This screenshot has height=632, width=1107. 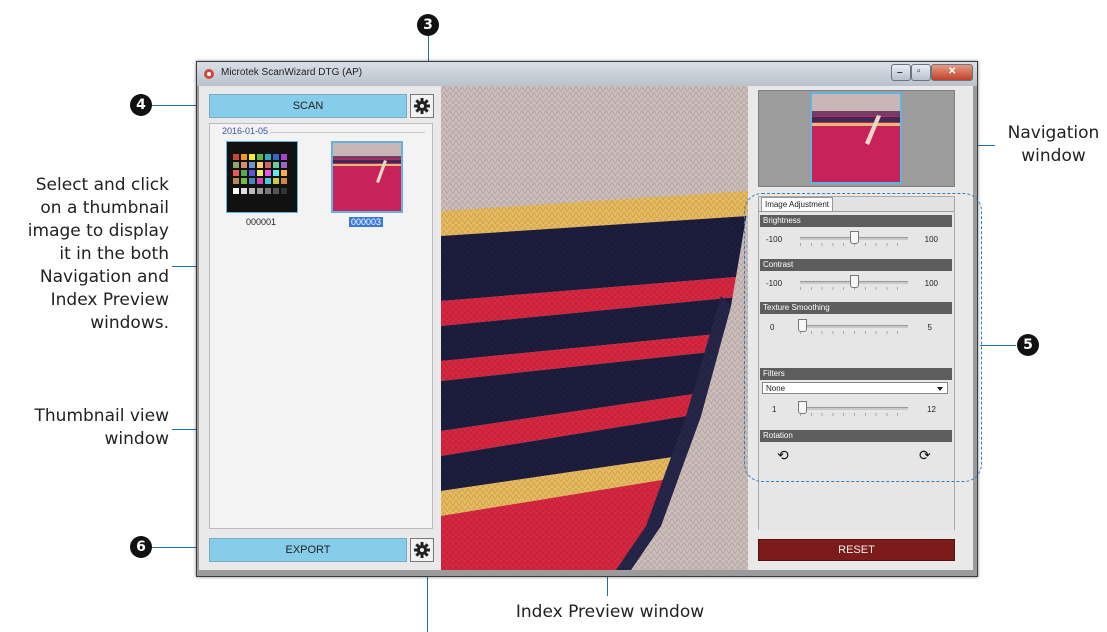 I want to click on adjustment-callout-outline, so click(x=863, y=337).